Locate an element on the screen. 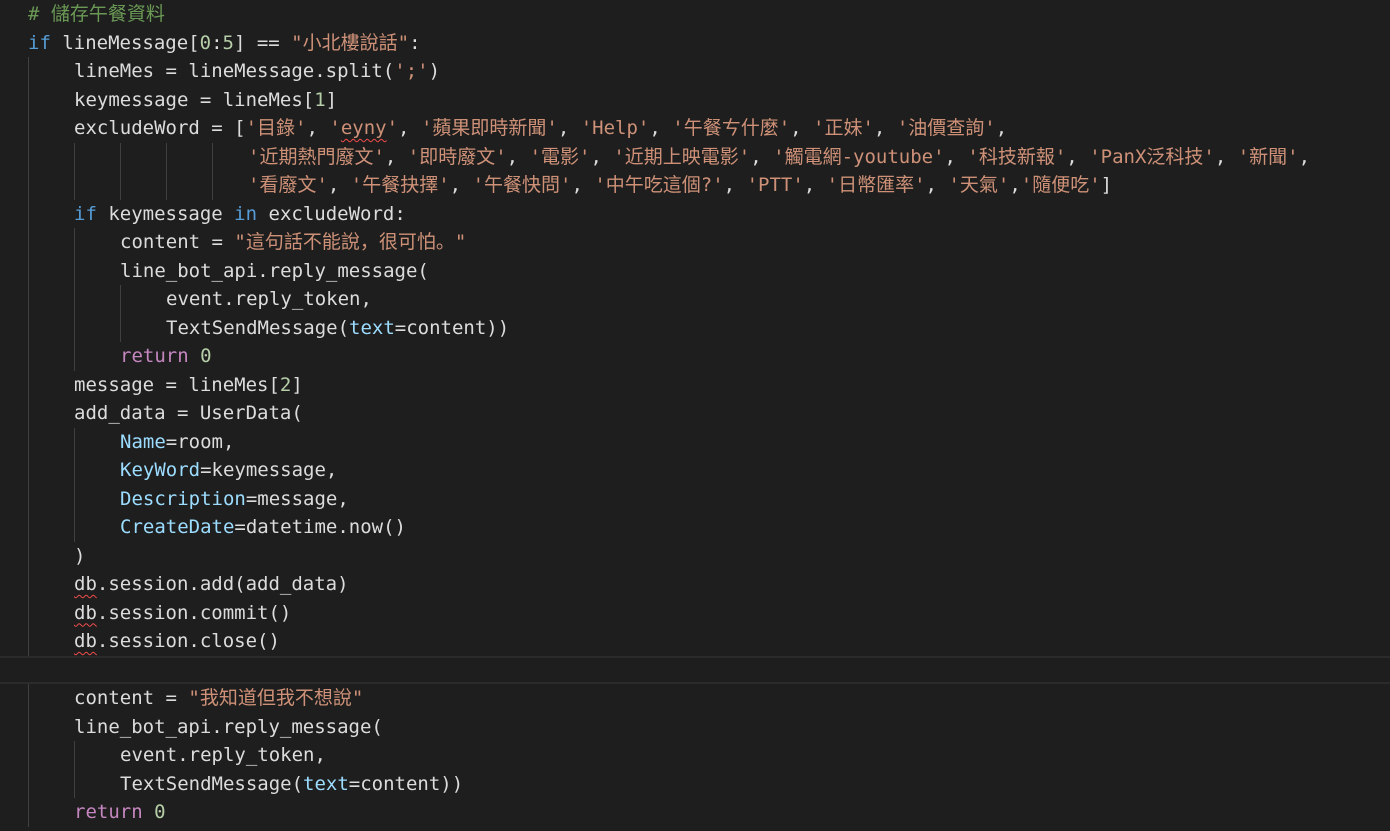 The width and height of the screenshot is (1390, 831). code-token: 1 is located at coordinates (320, 99).